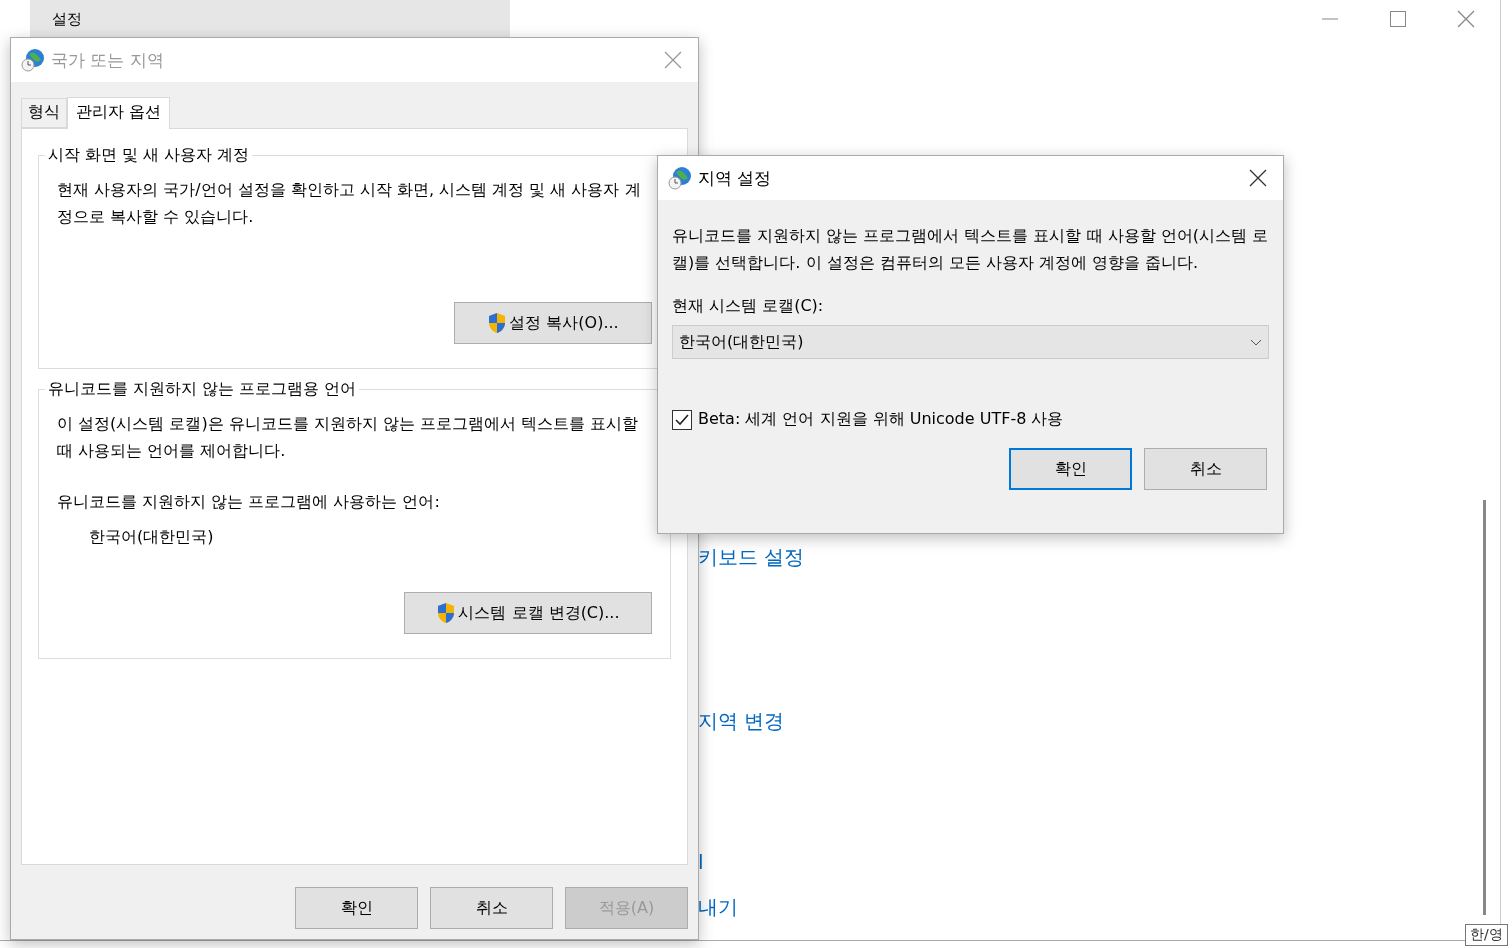 The height and width of the screenshot is (948, 1512). Describe the element at coordinates (1256, 342) in the screenshot. I see `chevron-down-icon` at that location.